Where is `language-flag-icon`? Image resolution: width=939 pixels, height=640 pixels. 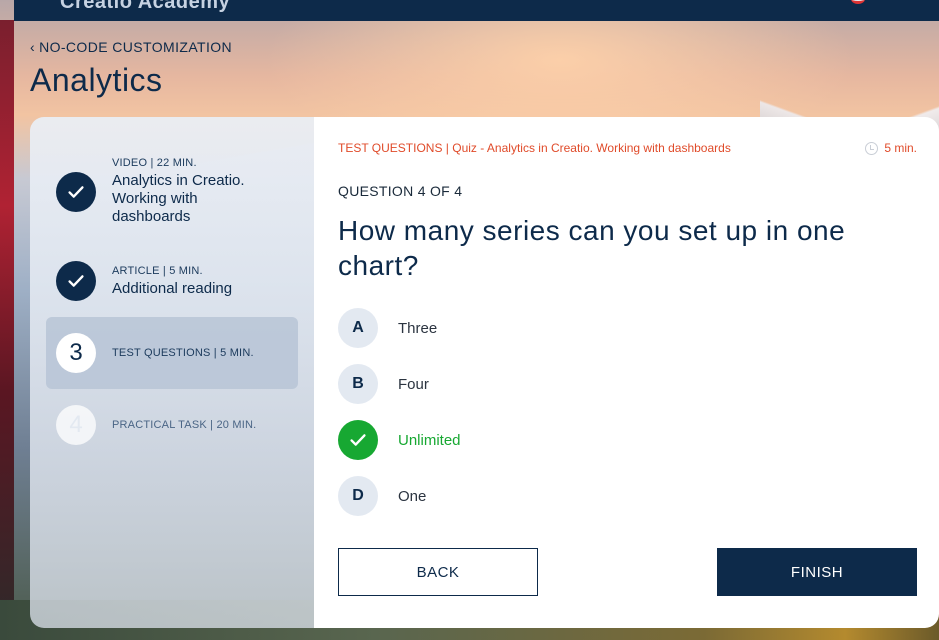
language-flag-icon is located at coordinates (858, 2).